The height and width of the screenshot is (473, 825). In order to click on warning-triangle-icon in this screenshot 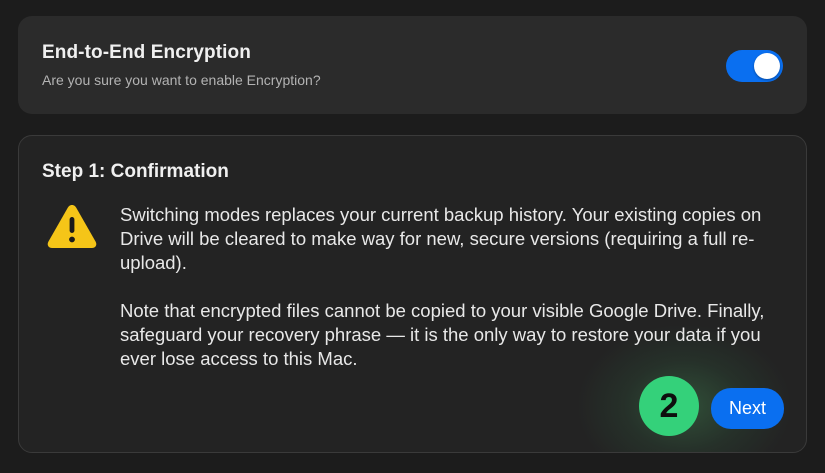, I will do `click(72, 226)`.